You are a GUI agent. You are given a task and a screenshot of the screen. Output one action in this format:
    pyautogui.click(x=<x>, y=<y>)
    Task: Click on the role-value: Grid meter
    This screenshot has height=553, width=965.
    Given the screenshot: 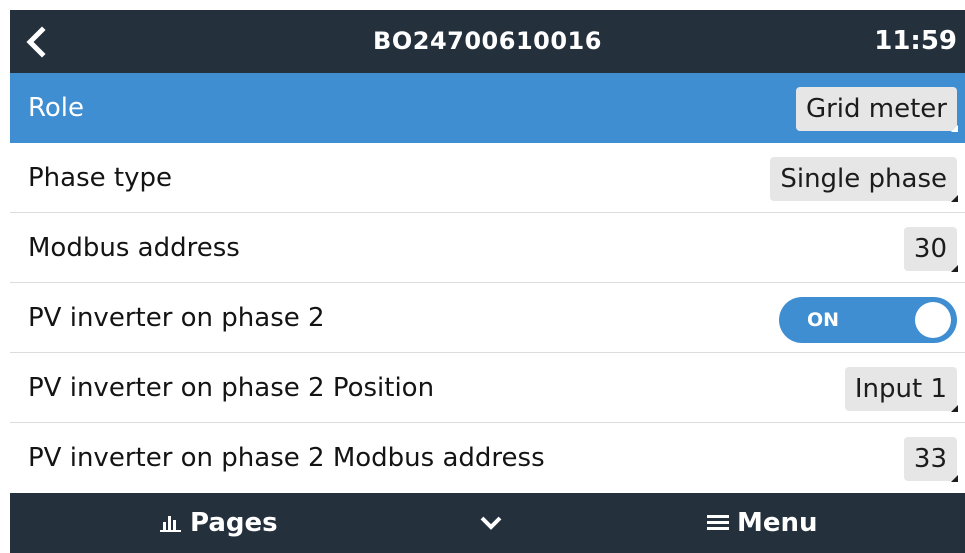 What is the action you would take?
    pyautogui.click(x=877, y=109)
    